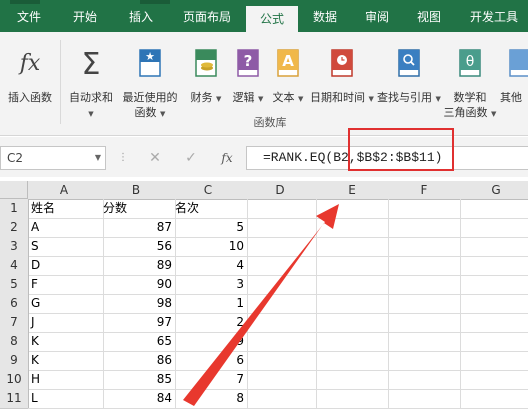 The width and height of the screenshot is (528, 409). What do you see at coordinates (248, 83) in the screenshot?
I see `logical-button: ? 逻辑 ▼` at bounding box center [248, 83].